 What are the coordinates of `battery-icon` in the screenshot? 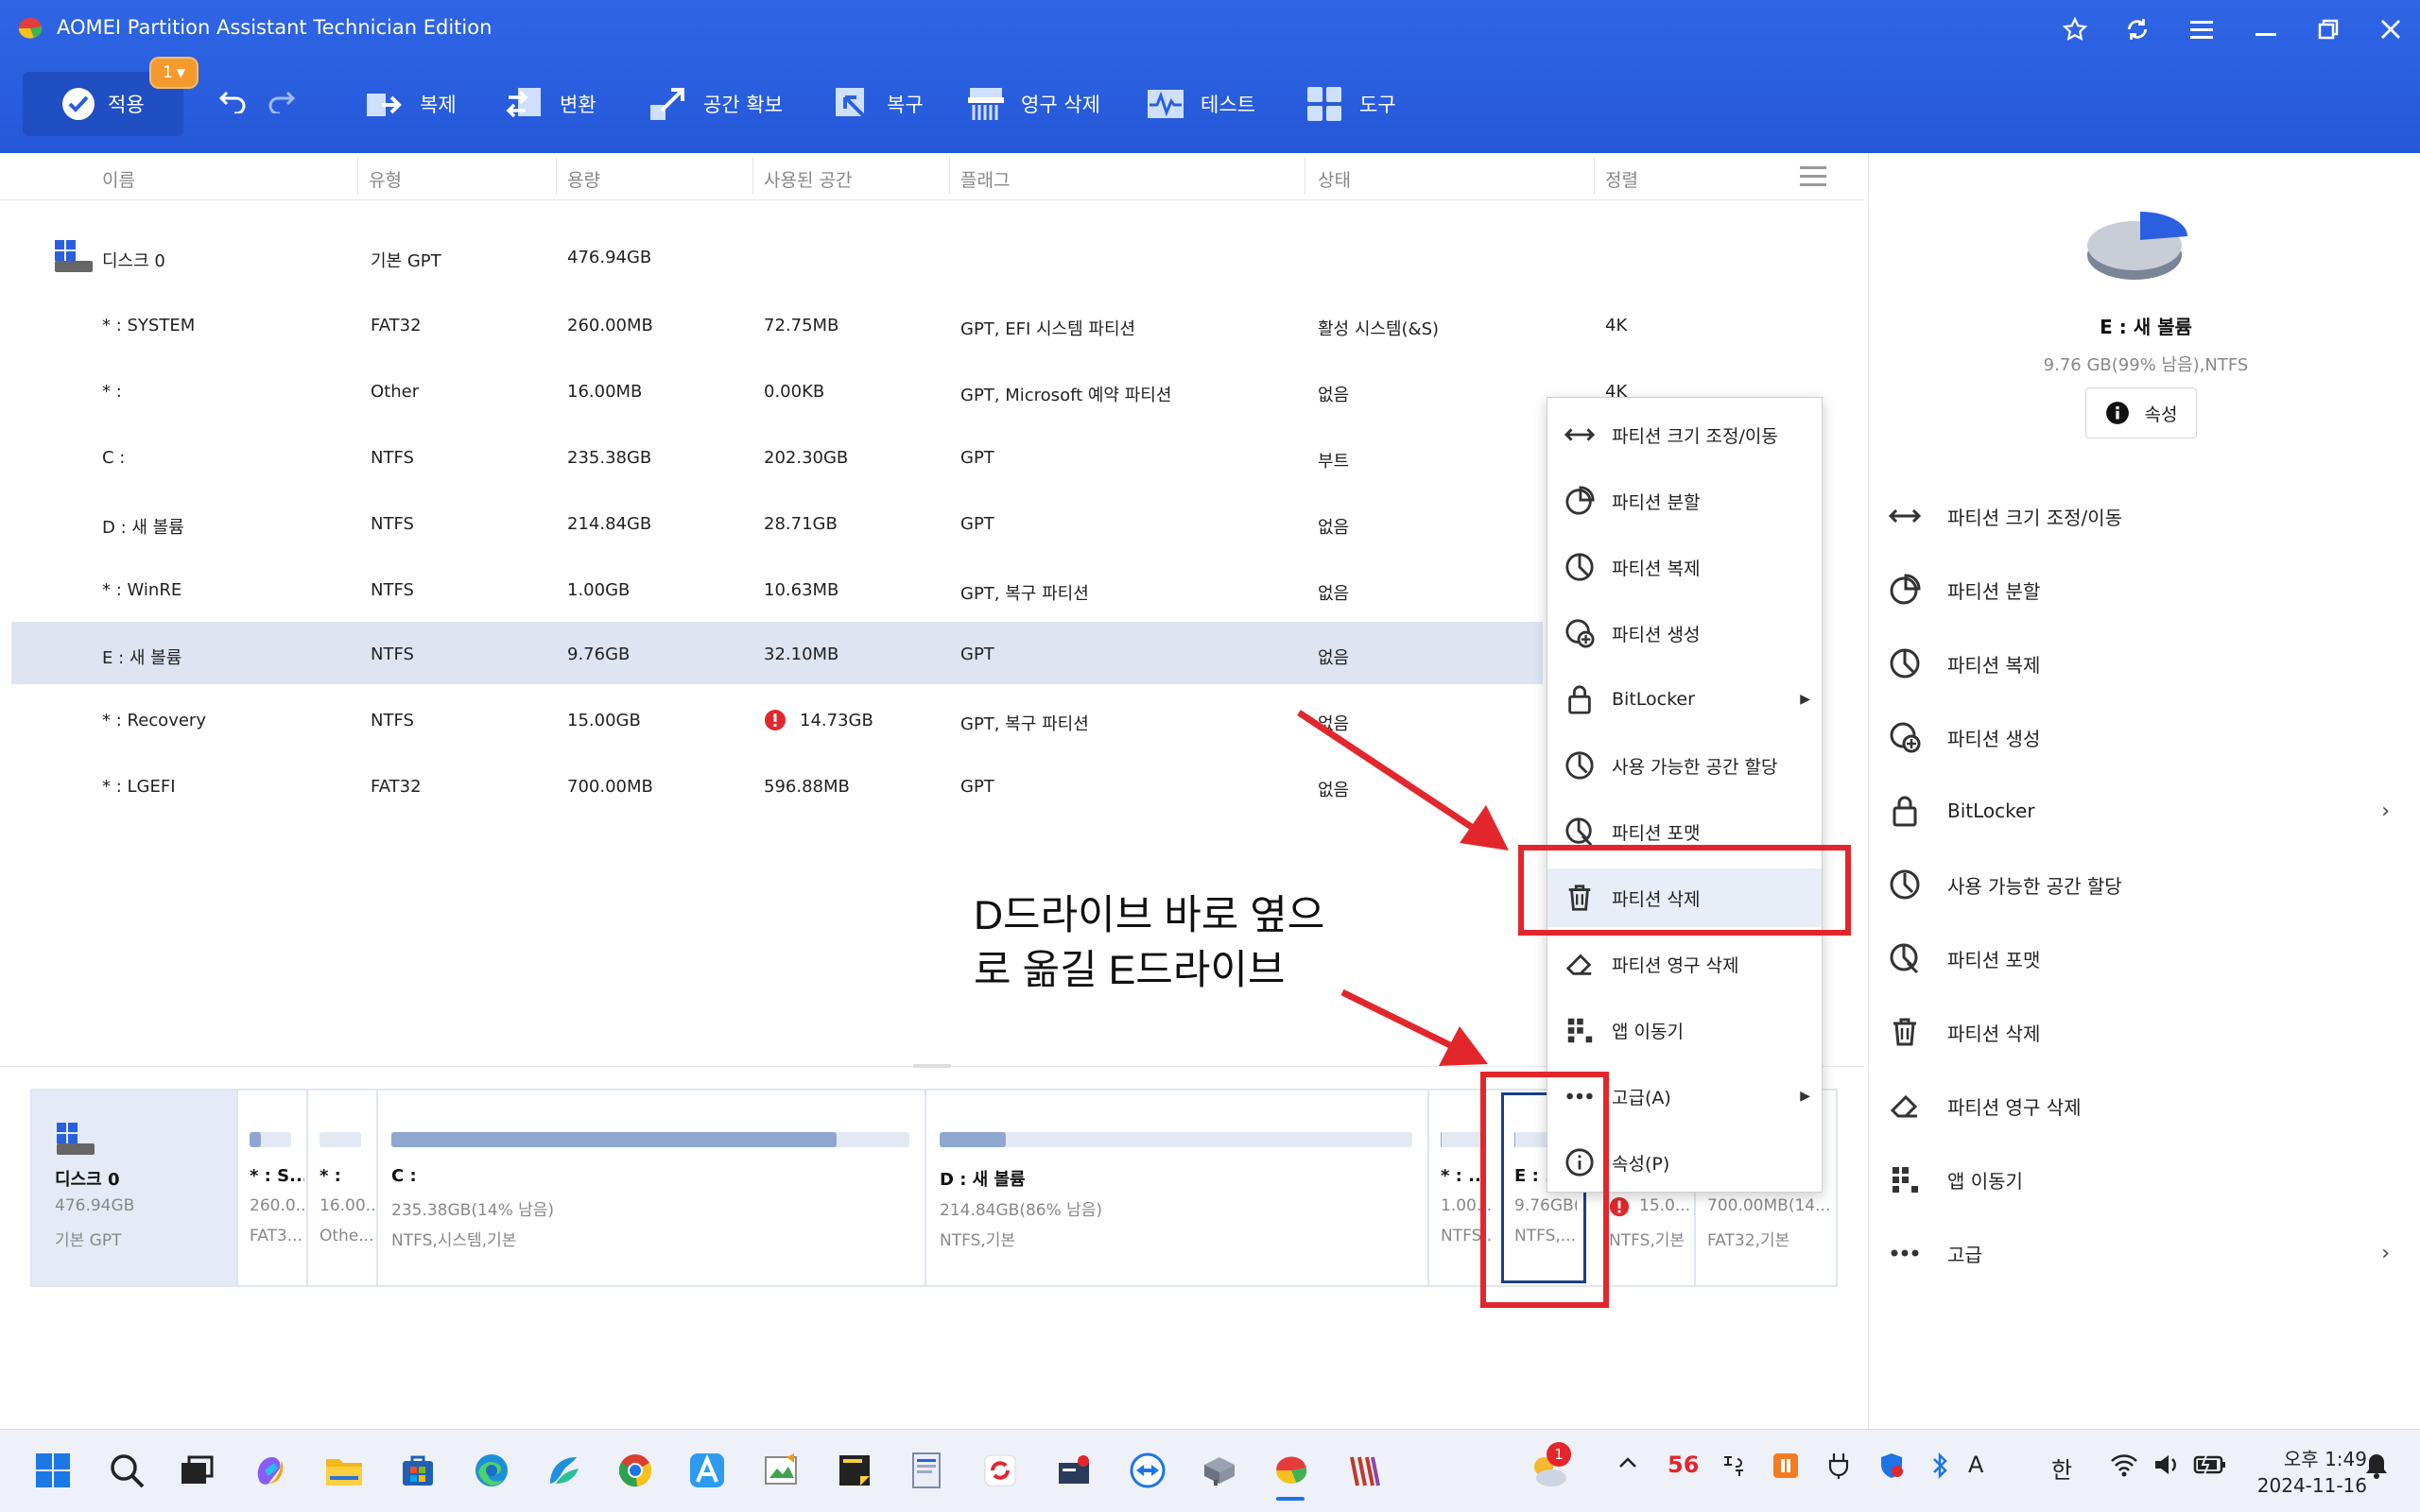 It's located at (2210, 1465).